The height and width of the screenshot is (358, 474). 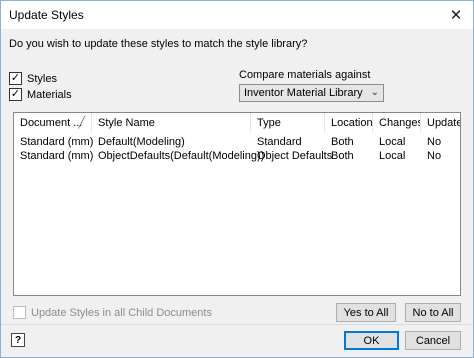 What do you see at coordinates (440, 123) in the screenshot?
I see `column-header-update: Update?` at bounding box center [440, 123].